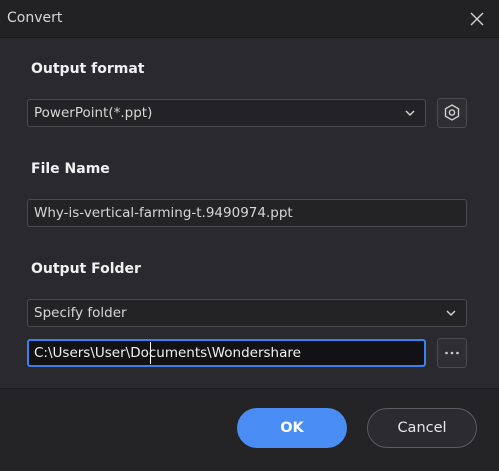 Image resolution: width=499 pixels, height=471 pixels. I want to click on file-name-input: Why-is-vertical-farming-t.9490974.ppt, so click(247, 213).